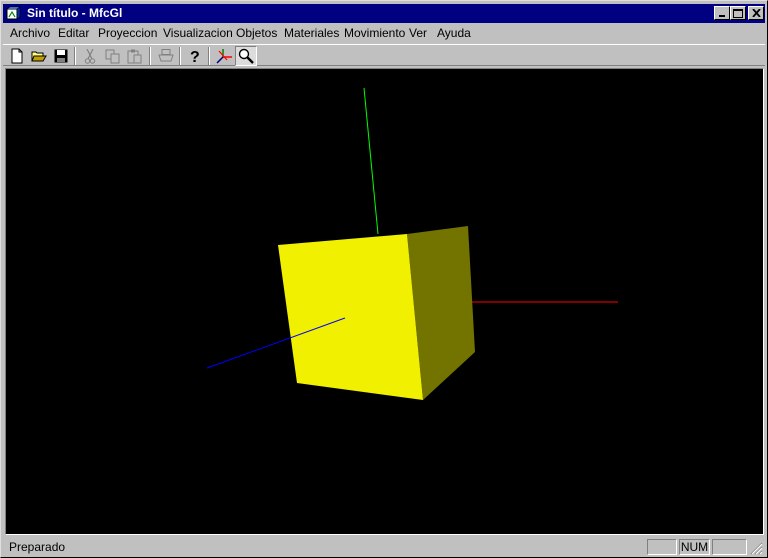 The image size is (768, 558). Describe the element at coordinates (75, 13) in the screenshot. I see `window-title: Sin título - MfcGl` at that location.